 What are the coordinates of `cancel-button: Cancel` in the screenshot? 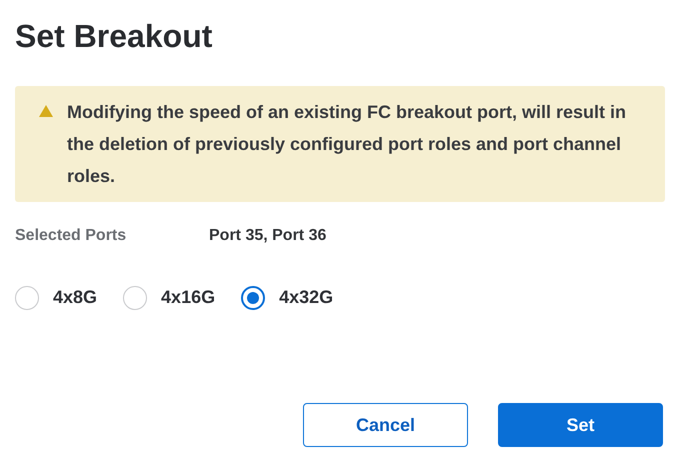 It's located at (385, 425).